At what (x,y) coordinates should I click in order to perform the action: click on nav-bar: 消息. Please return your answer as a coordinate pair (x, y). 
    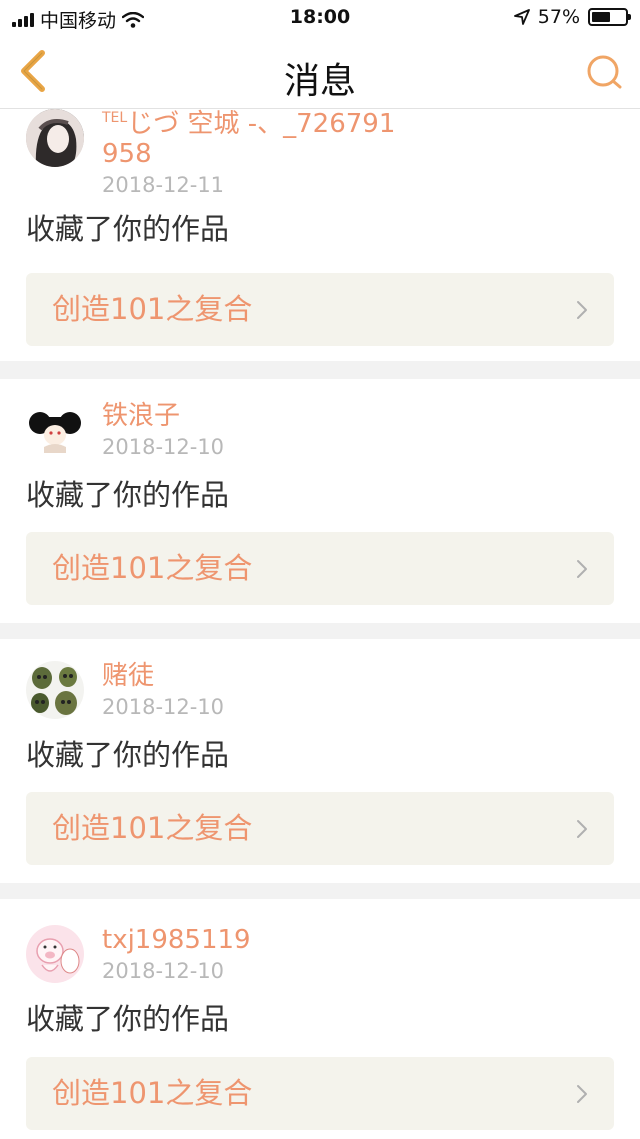
    Looking at the image, I should click on (320, 71).